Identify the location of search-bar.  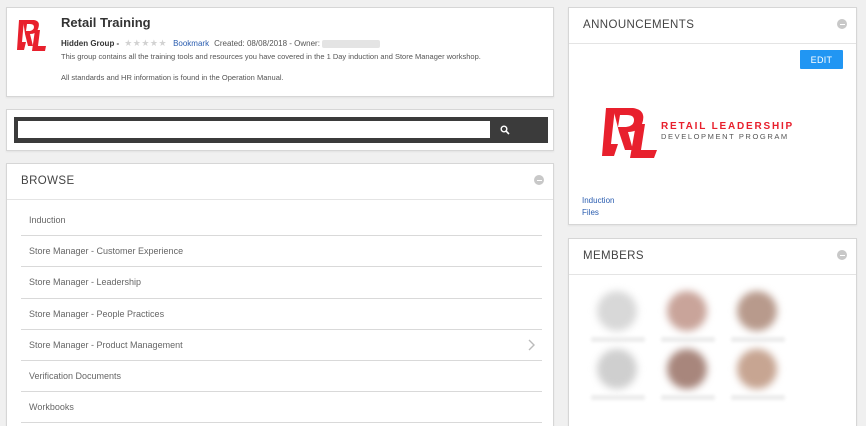
(281, 130).